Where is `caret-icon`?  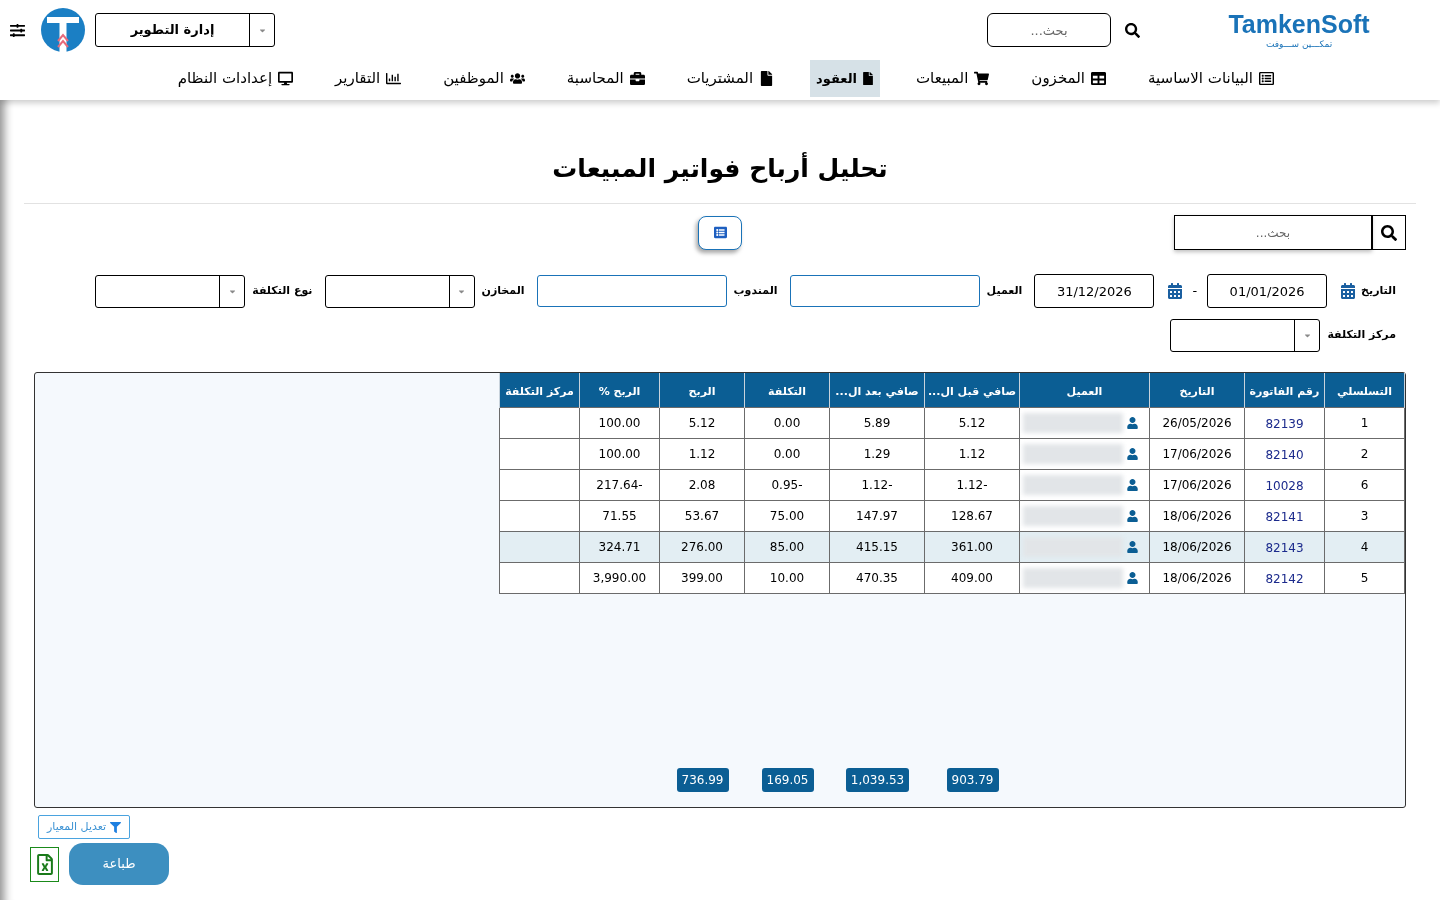
caret-icon is located at coordinates (1307, 335).